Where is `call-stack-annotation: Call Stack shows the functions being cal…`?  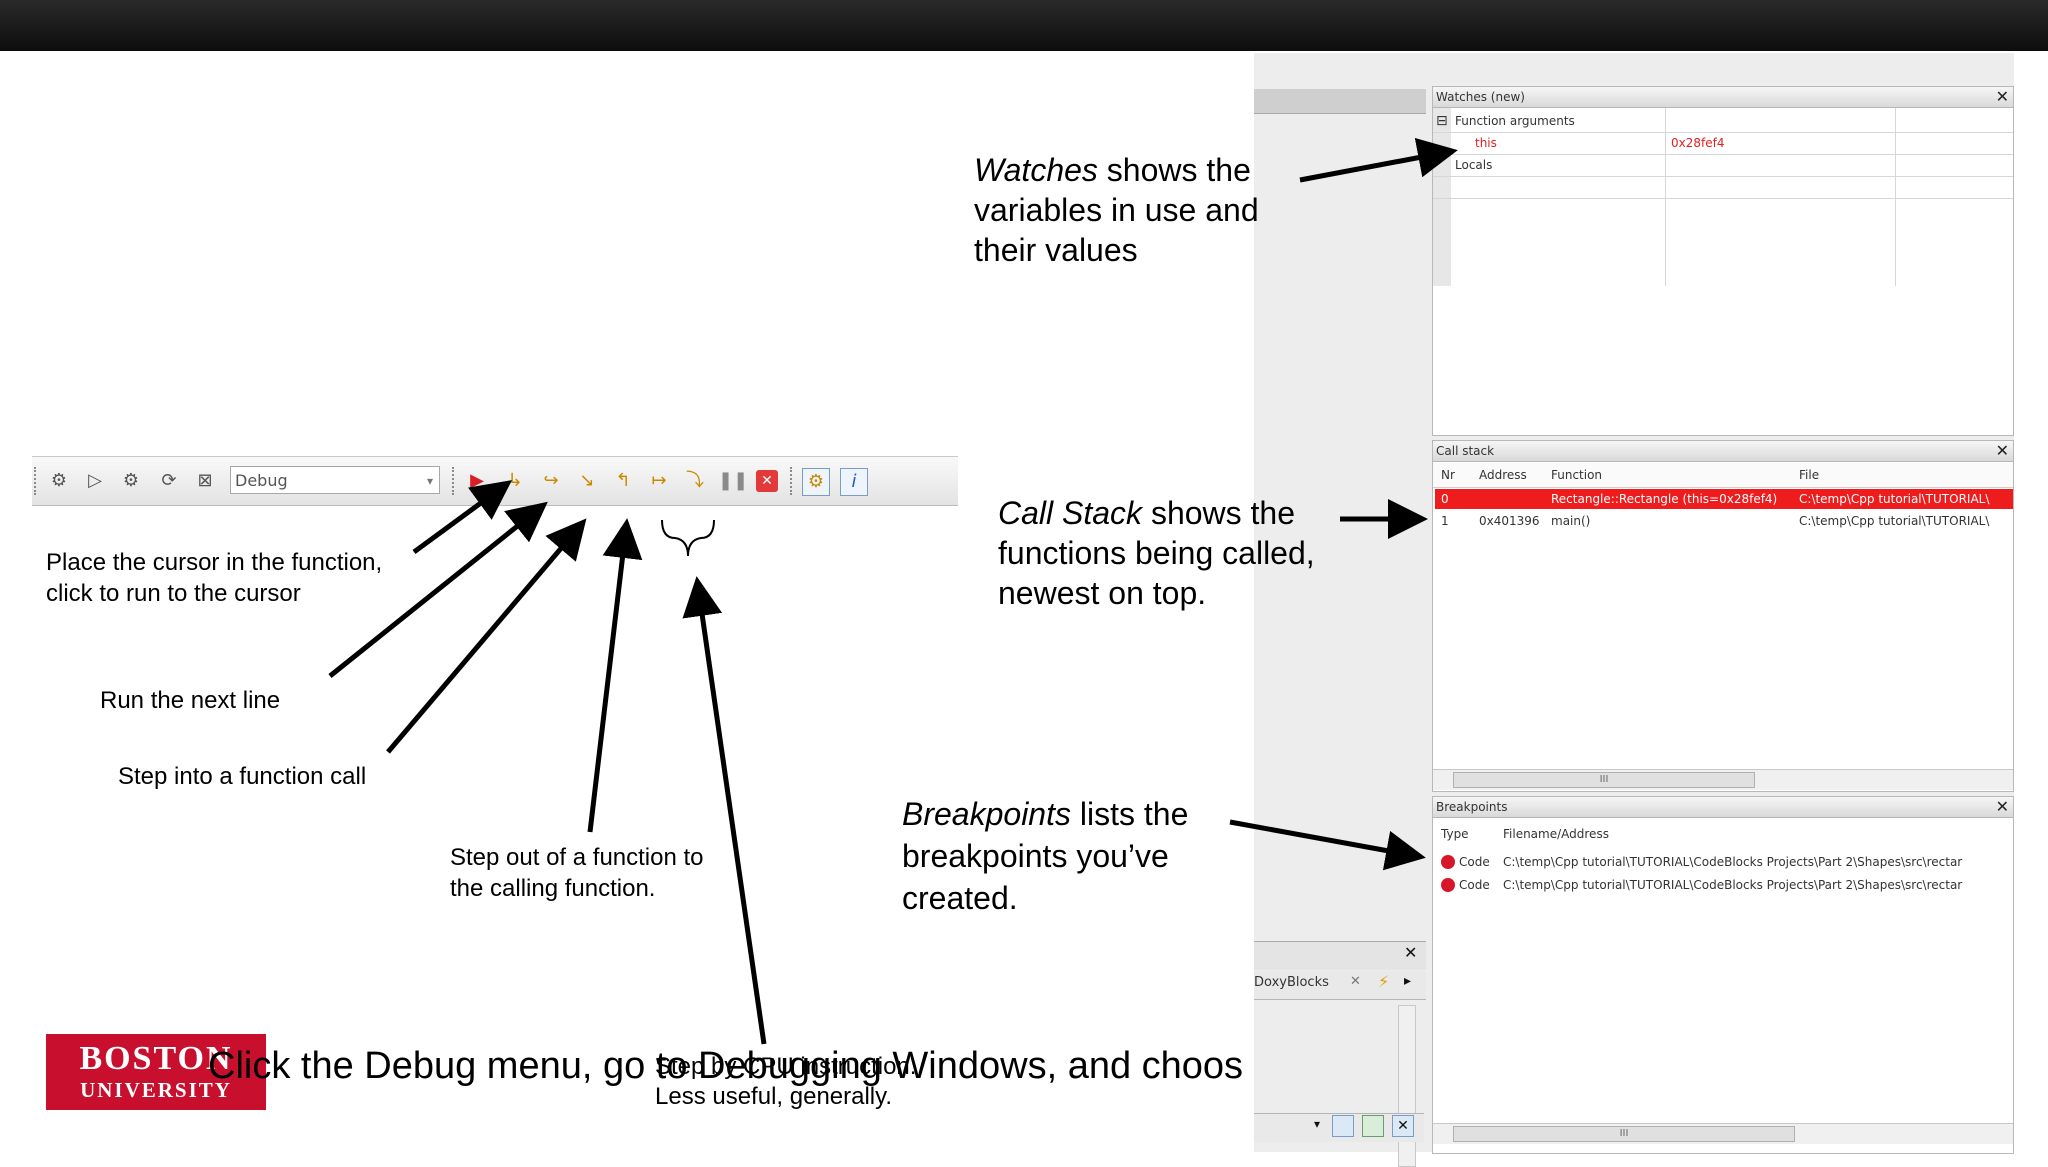
call-stack-annotation: Call Stack shows the functions being cal… is located at coordinates (1156, 553).